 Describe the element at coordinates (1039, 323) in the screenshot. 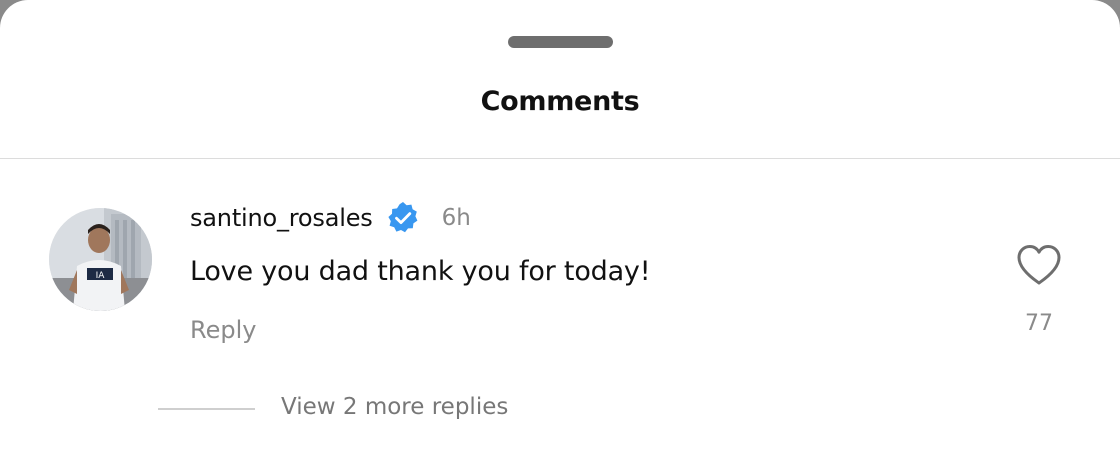

I see `like-count: 77` at that location.